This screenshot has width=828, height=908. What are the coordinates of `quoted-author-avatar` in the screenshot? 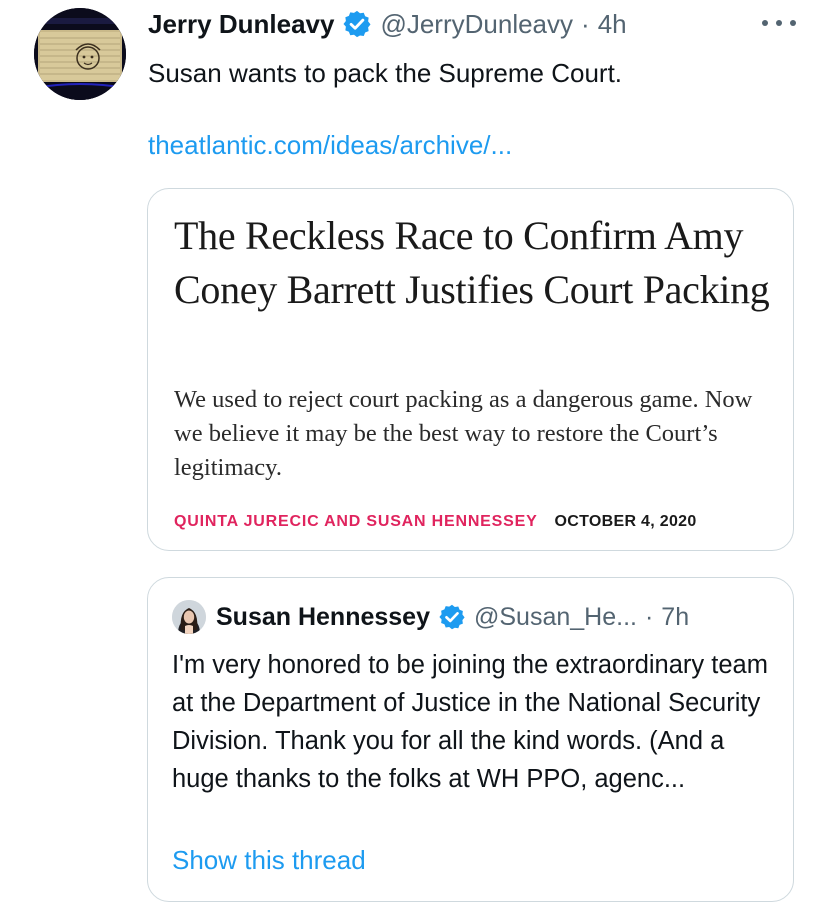 It's located at (189, 617).